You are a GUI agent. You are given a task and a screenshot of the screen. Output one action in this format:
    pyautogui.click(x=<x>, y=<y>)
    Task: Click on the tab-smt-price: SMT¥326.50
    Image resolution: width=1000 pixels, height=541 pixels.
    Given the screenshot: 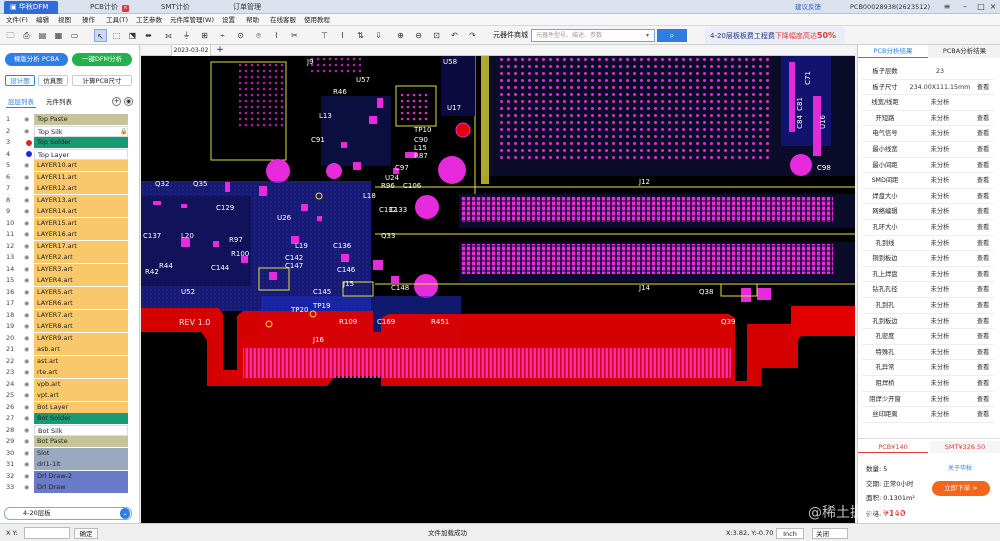 What is the action you would take?
    pyautogui.click(x=965, y=447)
    